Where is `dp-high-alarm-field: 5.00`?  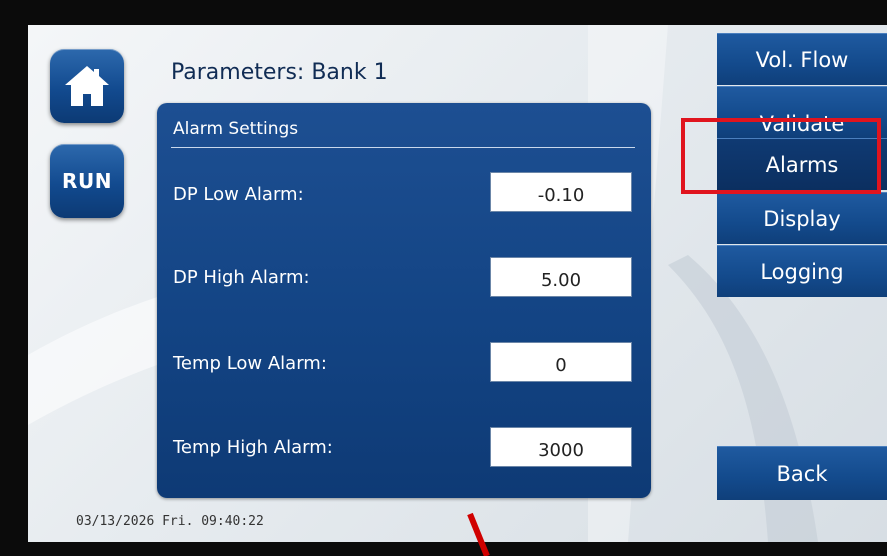 dp-high-alarm-field: 5.00 is located at coordinates (561, 277).